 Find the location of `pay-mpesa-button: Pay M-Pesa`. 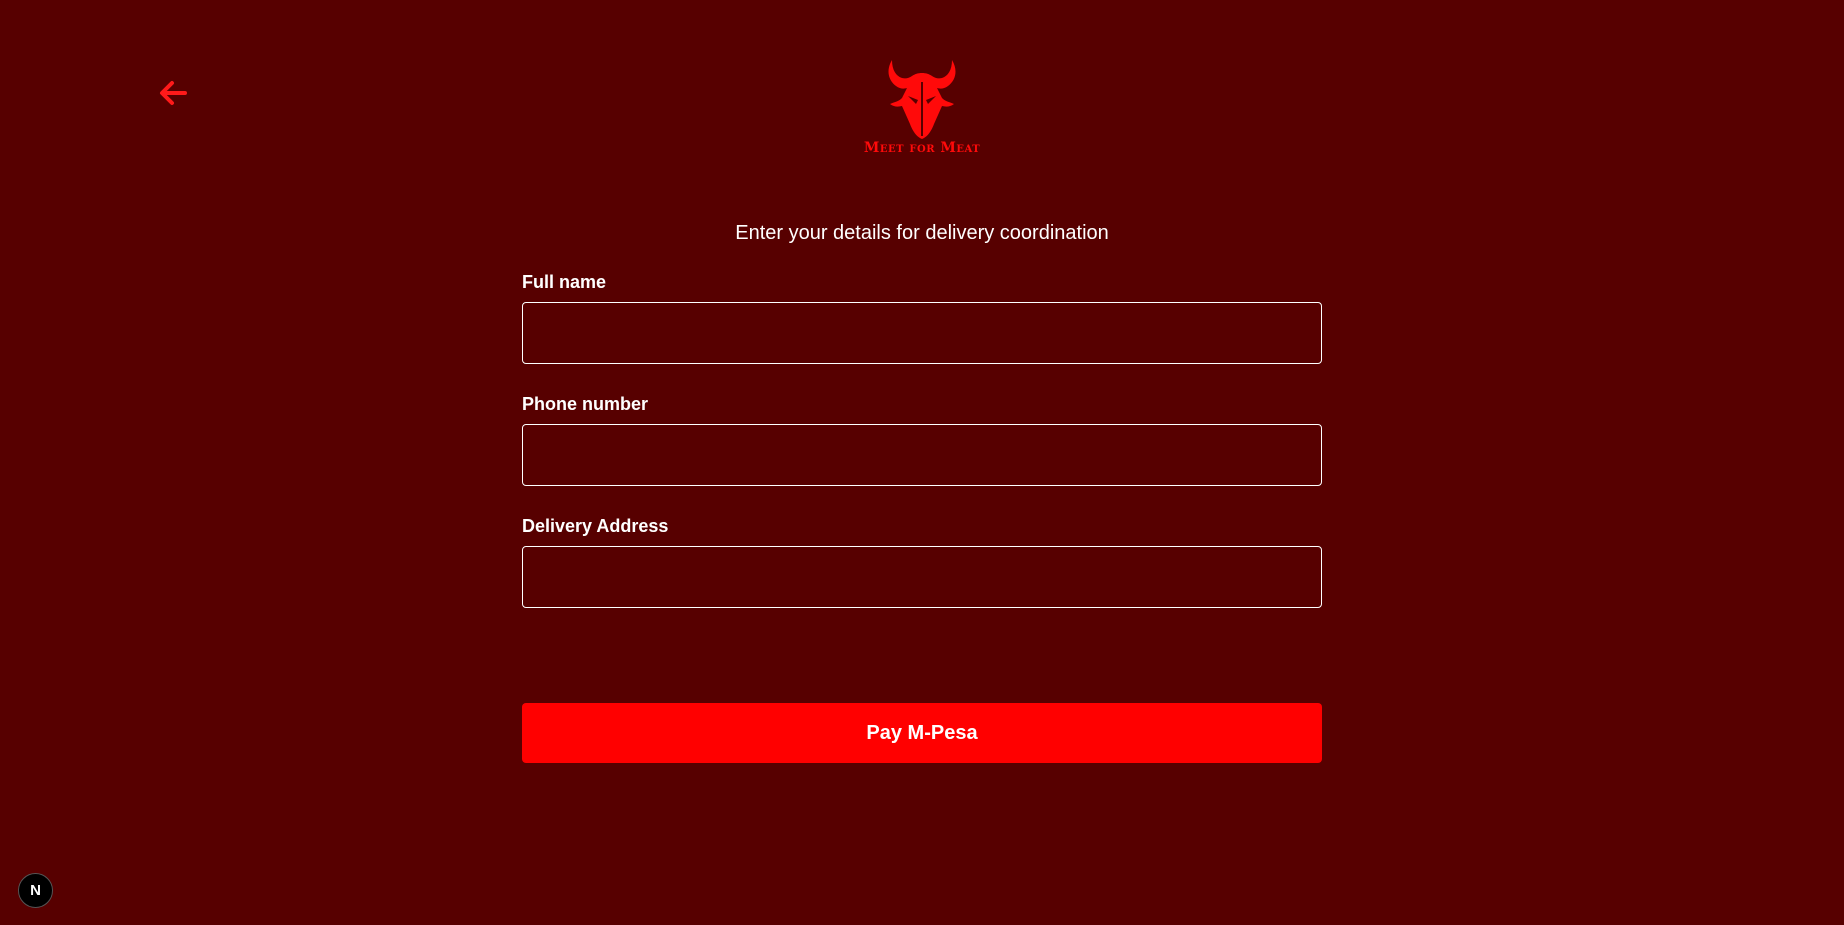

pay-mpesa-button: Pay M-Pesa is located at coordinates (922, 733).